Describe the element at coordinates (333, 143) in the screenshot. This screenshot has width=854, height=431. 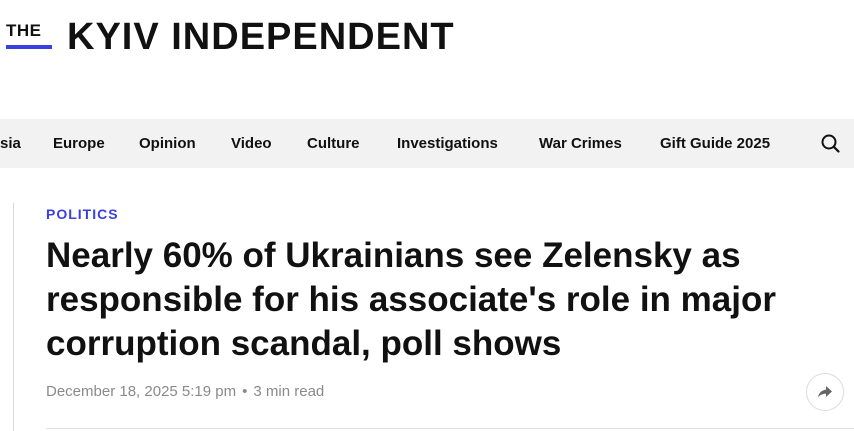
I see `nav-item-culture: Culture` at that location.